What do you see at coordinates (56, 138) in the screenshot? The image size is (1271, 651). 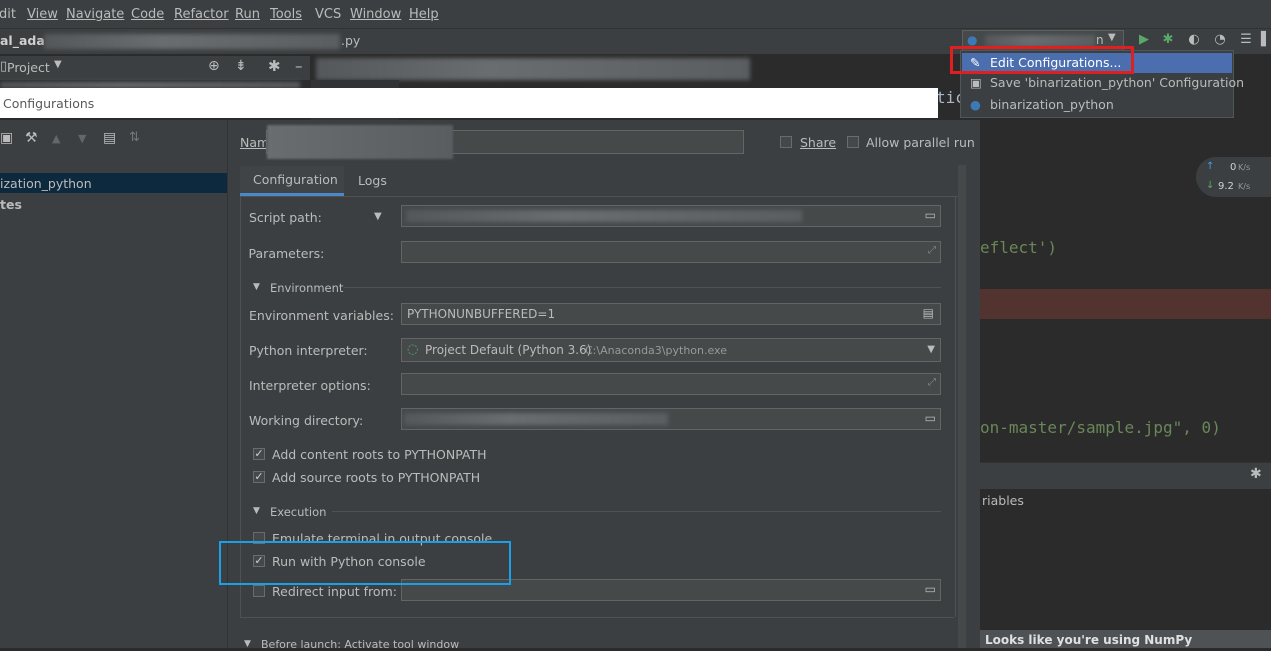 I see `move-up-icon: ▲` at bounding box center [56, 138].